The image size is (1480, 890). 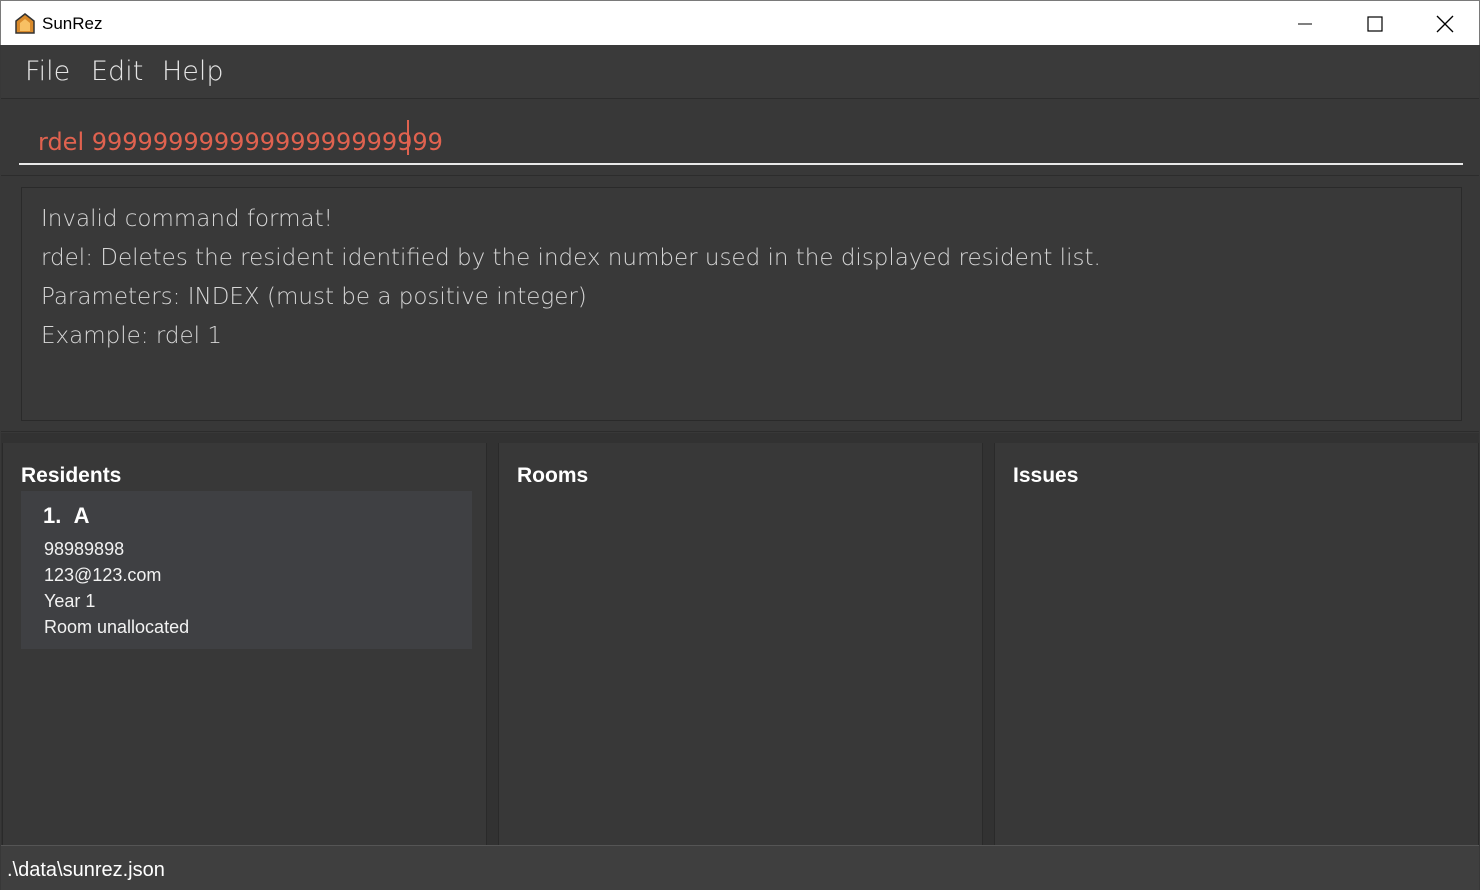 What do you see at coordinates (25, 23) in the screenshot?
I see `house-icon` at bounding box center [25, 23].